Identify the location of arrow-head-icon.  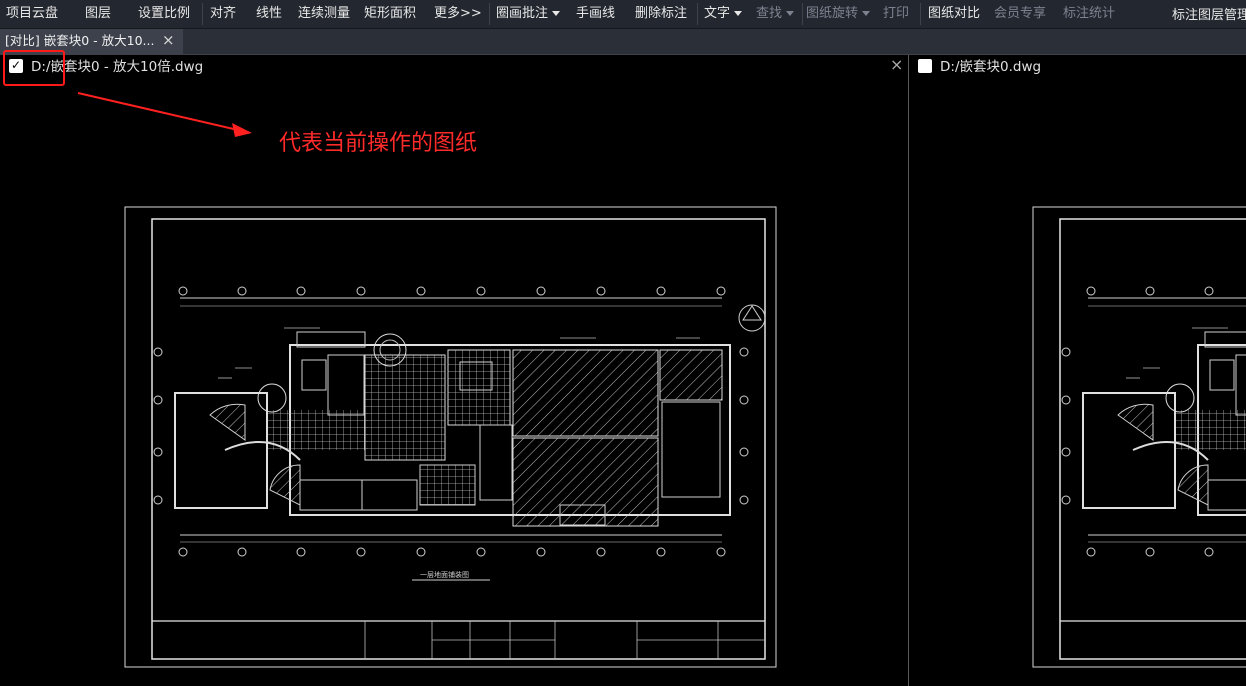
(242, 130).